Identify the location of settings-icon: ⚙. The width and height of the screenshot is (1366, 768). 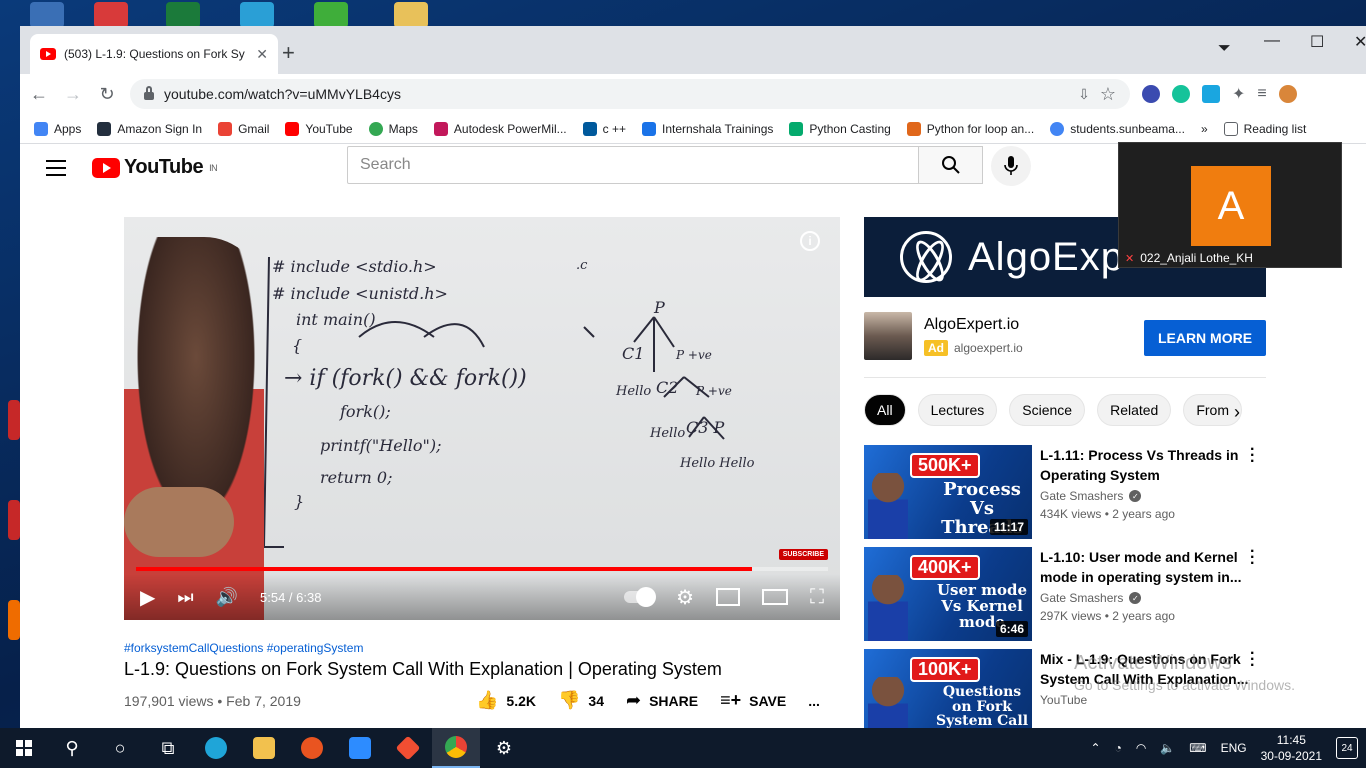
(504, 748).